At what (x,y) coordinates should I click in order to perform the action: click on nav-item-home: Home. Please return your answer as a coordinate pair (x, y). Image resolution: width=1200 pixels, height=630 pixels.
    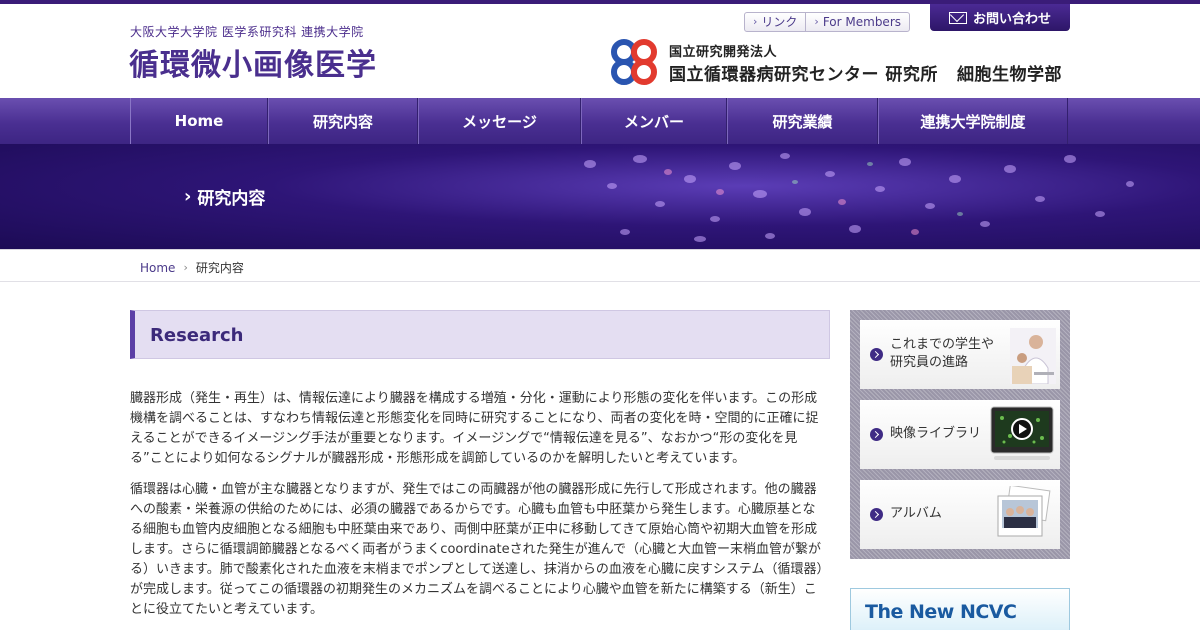
    Looking at the image, I should click on (199, 121).